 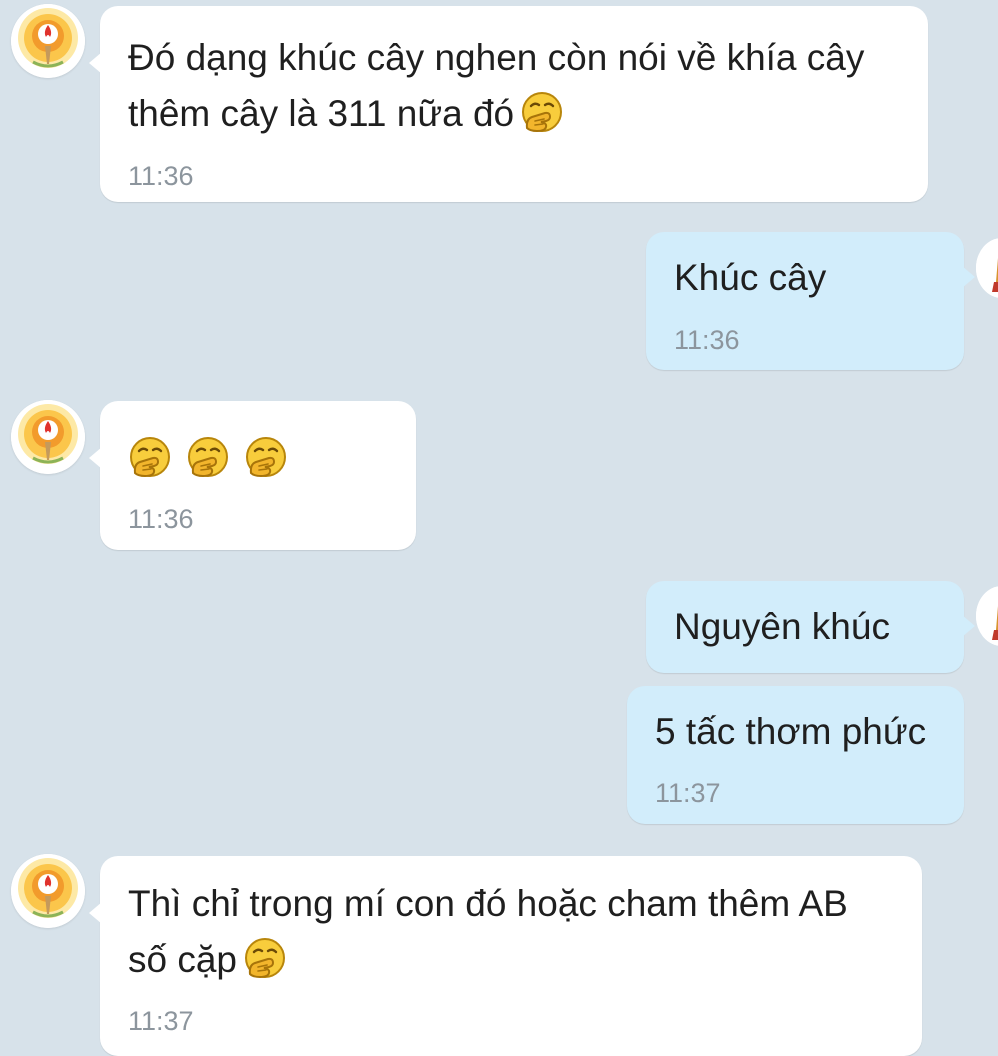 I want to click on message-text-line: số cặp, so click(x=207, y=960).